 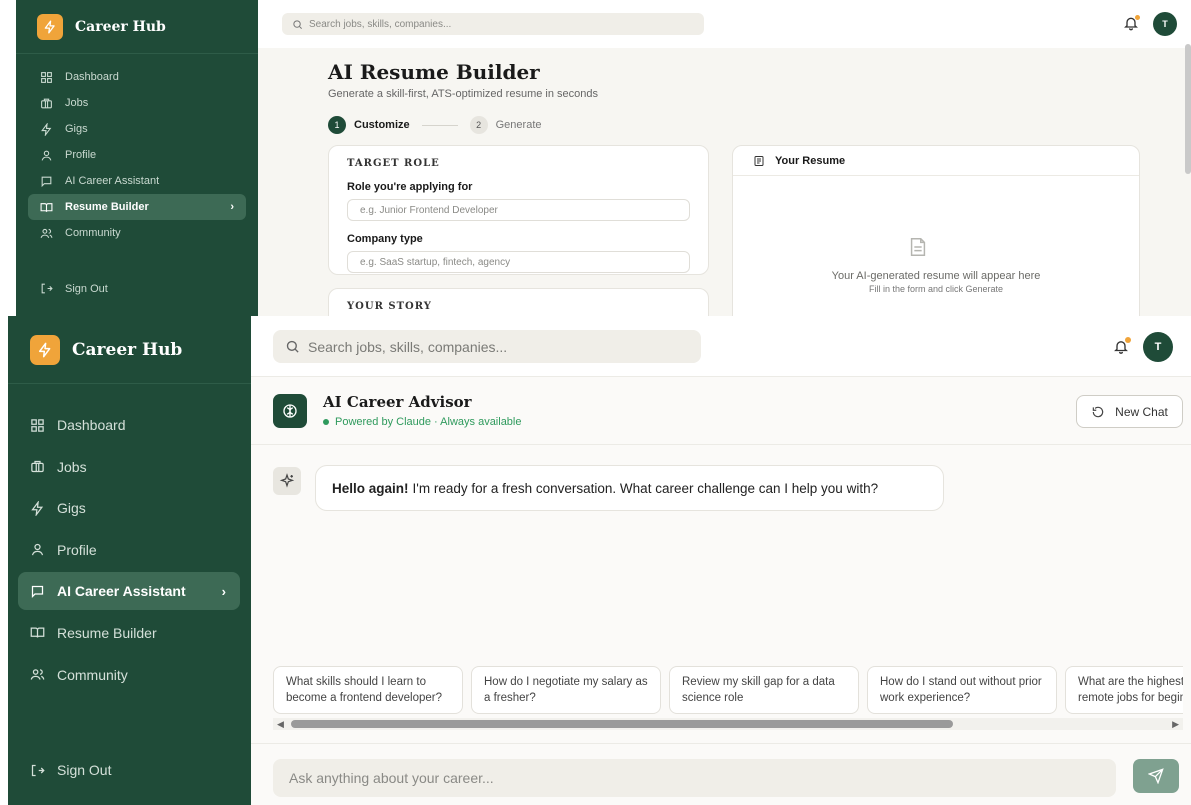 I want to click on sidebar-item-resume-builder: Resume Builder ›, so click(x=137, y=207).